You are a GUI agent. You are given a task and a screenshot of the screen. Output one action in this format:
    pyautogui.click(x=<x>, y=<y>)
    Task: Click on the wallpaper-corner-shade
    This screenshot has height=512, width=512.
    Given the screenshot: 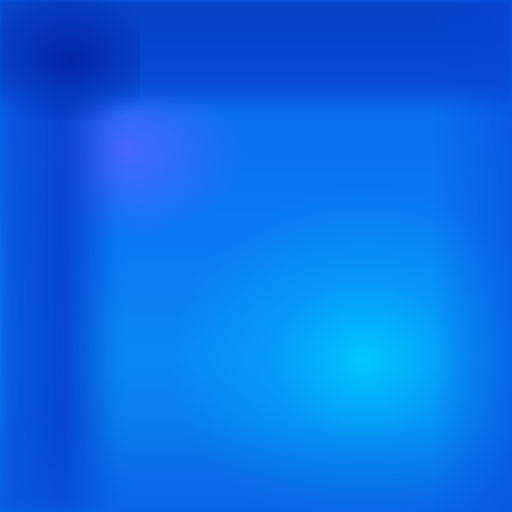 What is the action you would take?
    pyautogui.click(x=70, y=60)
    